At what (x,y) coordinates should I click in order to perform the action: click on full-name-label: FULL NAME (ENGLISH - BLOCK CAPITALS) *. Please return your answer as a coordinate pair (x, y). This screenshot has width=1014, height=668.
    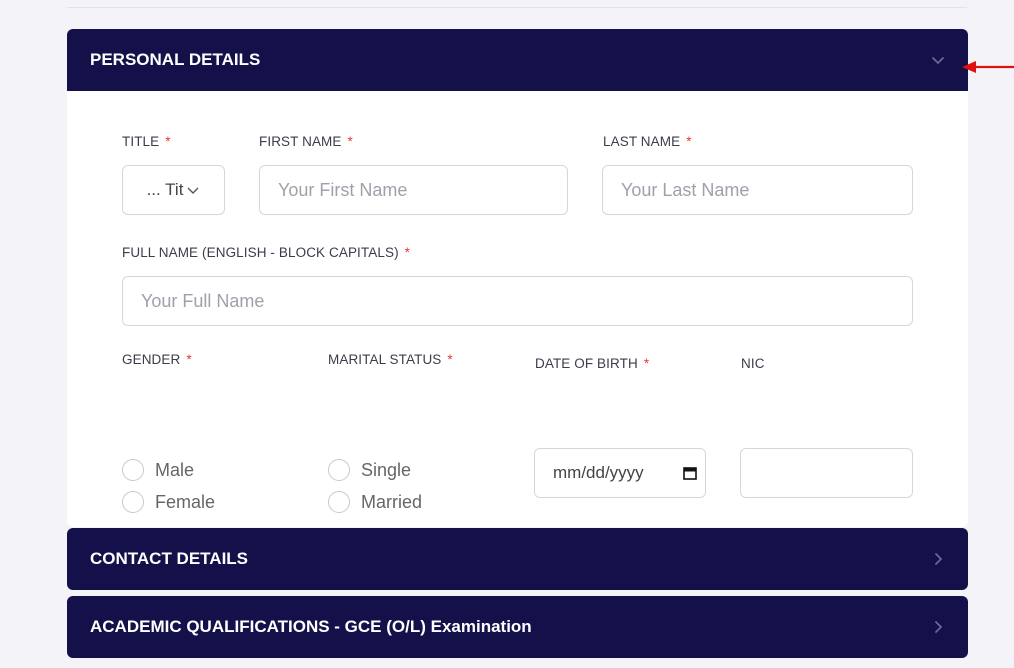
    Looking at the image, I should click on (266, 252).